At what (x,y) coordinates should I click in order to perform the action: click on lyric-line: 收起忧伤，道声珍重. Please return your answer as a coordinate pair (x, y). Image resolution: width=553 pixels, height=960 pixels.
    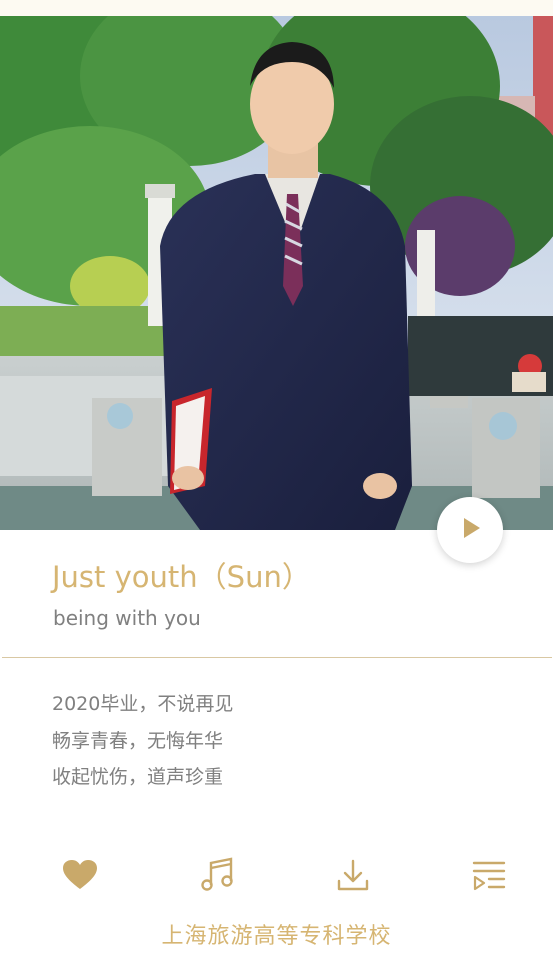
    Looking at the image, I should click on (138, 777).